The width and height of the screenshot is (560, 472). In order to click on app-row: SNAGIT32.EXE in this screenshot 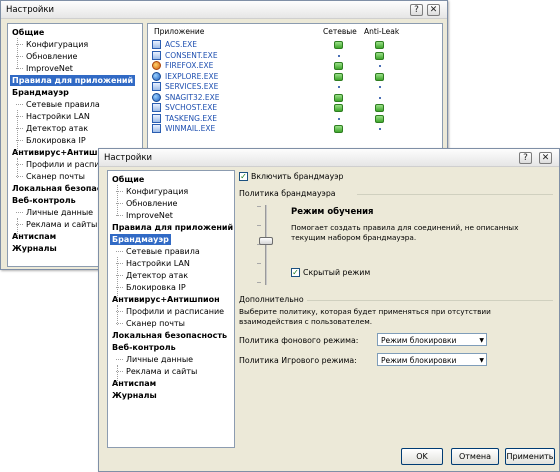, I will do `click(297, 97)`.